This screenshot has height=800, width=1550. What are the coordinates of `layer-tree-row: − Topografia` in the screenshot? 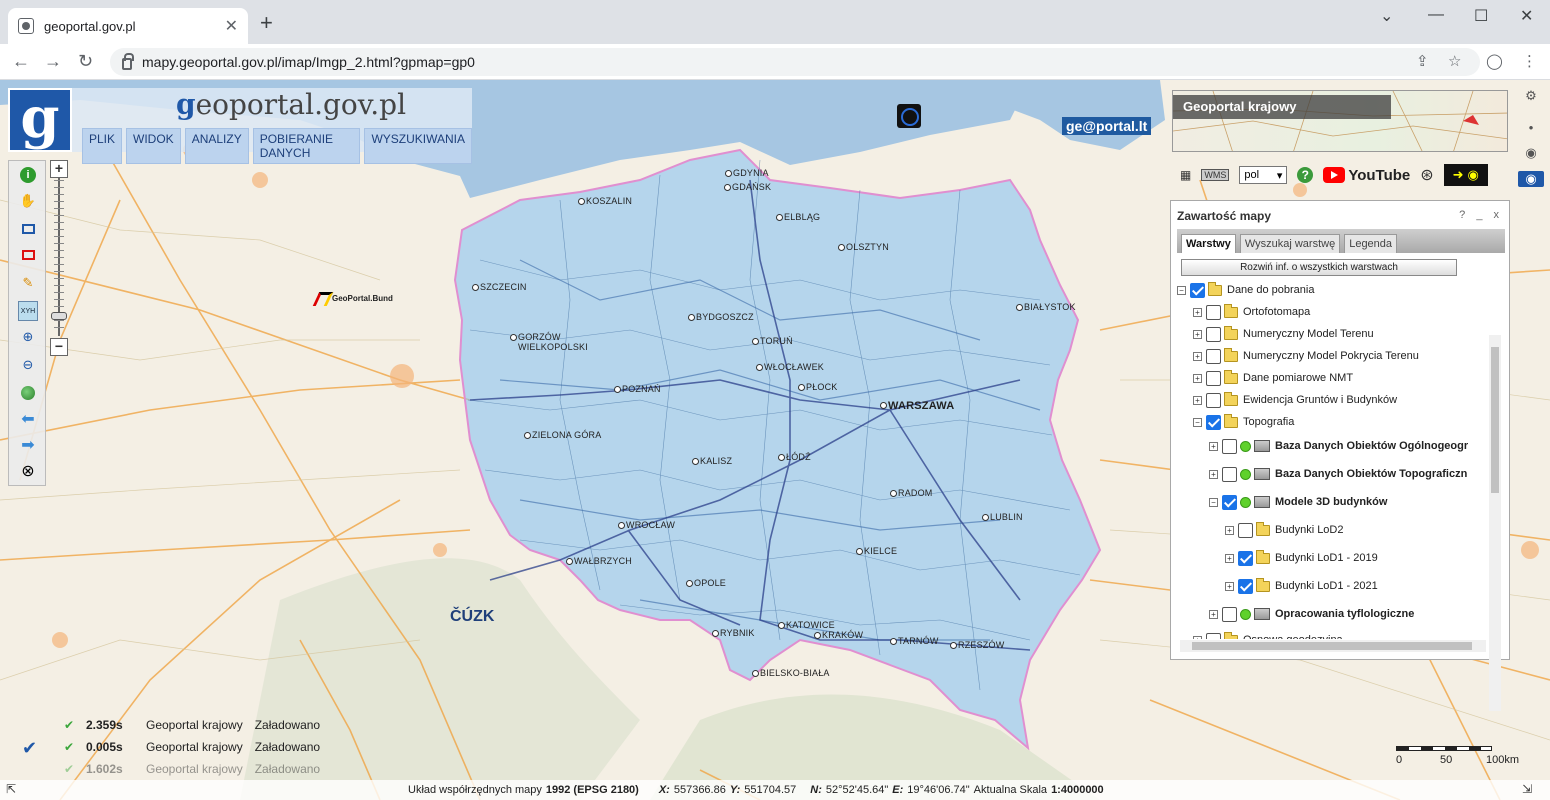 It's located at (1243, 422).